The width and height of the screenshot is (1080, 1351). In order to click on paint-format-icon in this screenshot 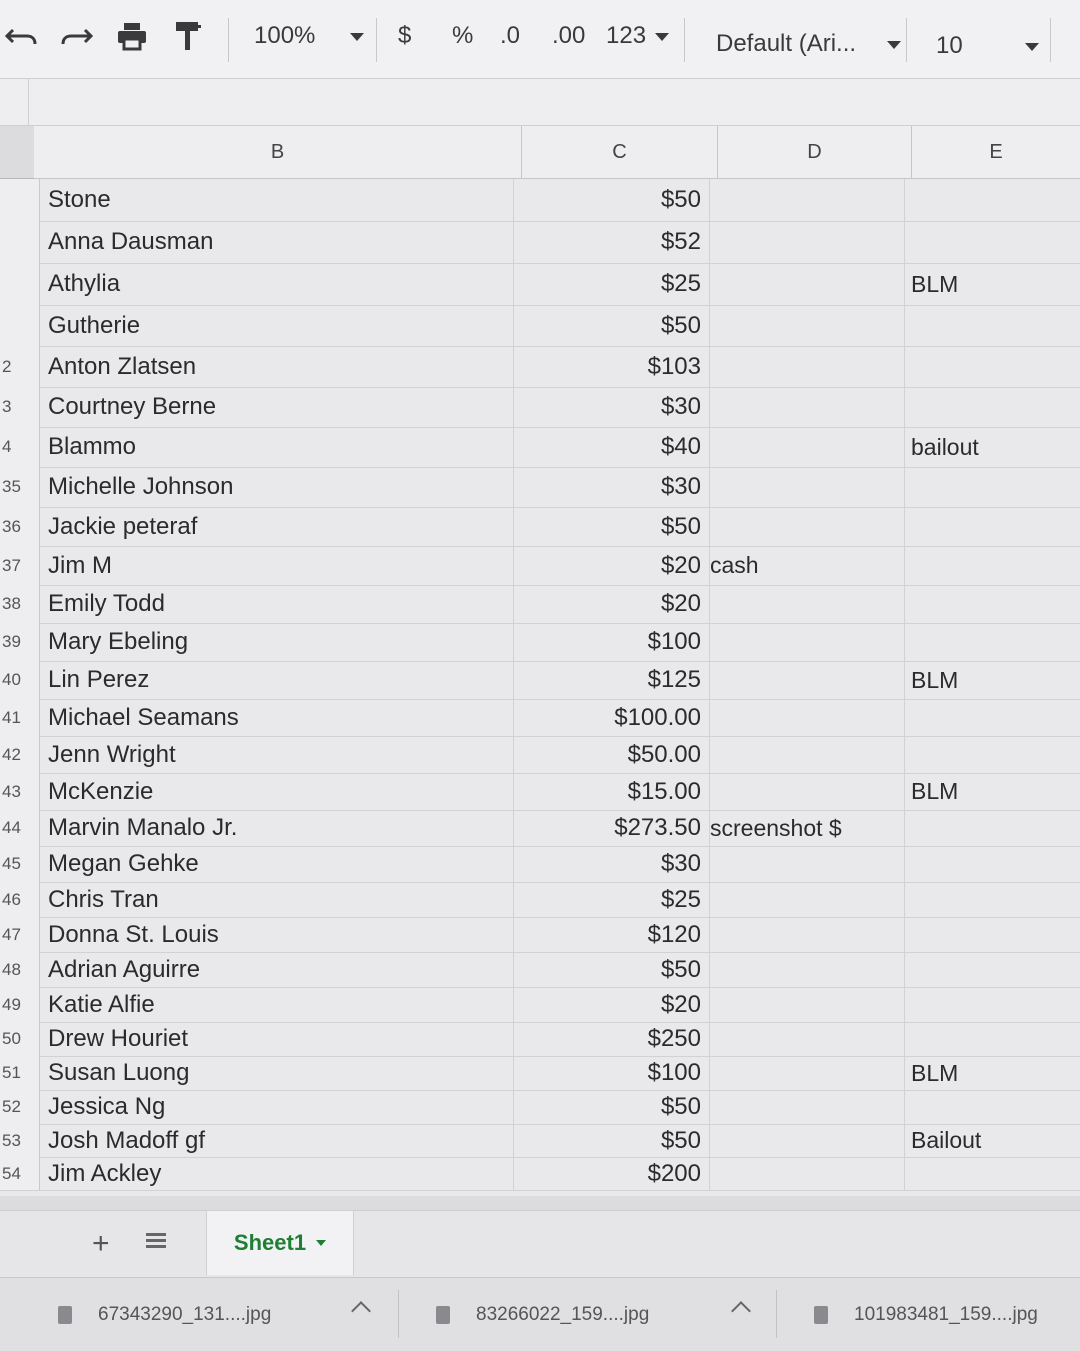, I will do `click(188, 36)`.